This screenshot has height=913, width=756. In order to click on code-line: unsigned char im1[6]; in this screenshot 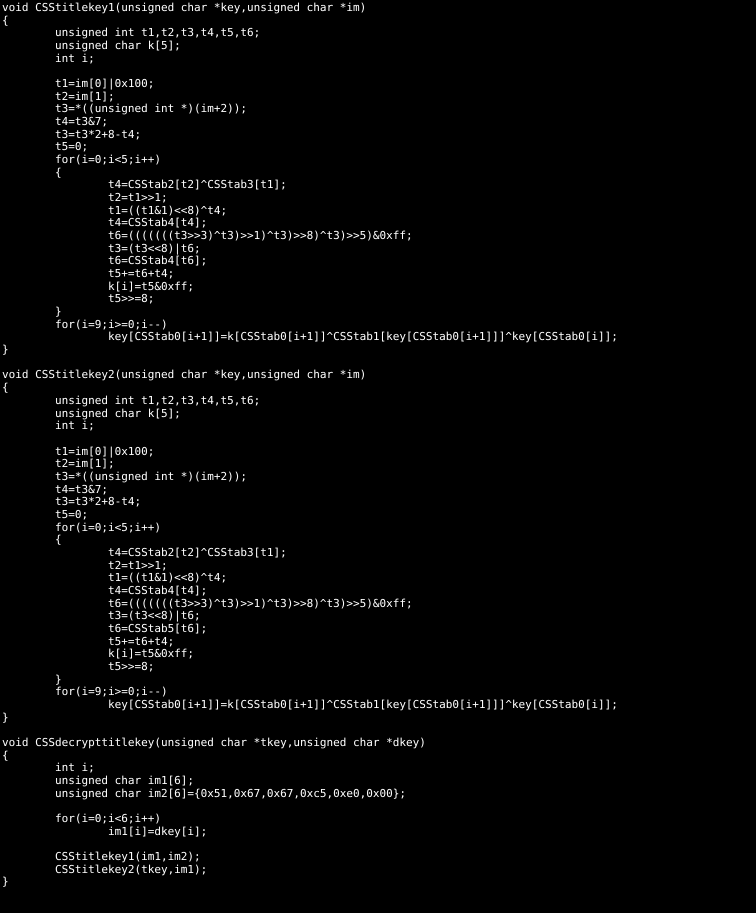, I will do `click(98, 780)`.